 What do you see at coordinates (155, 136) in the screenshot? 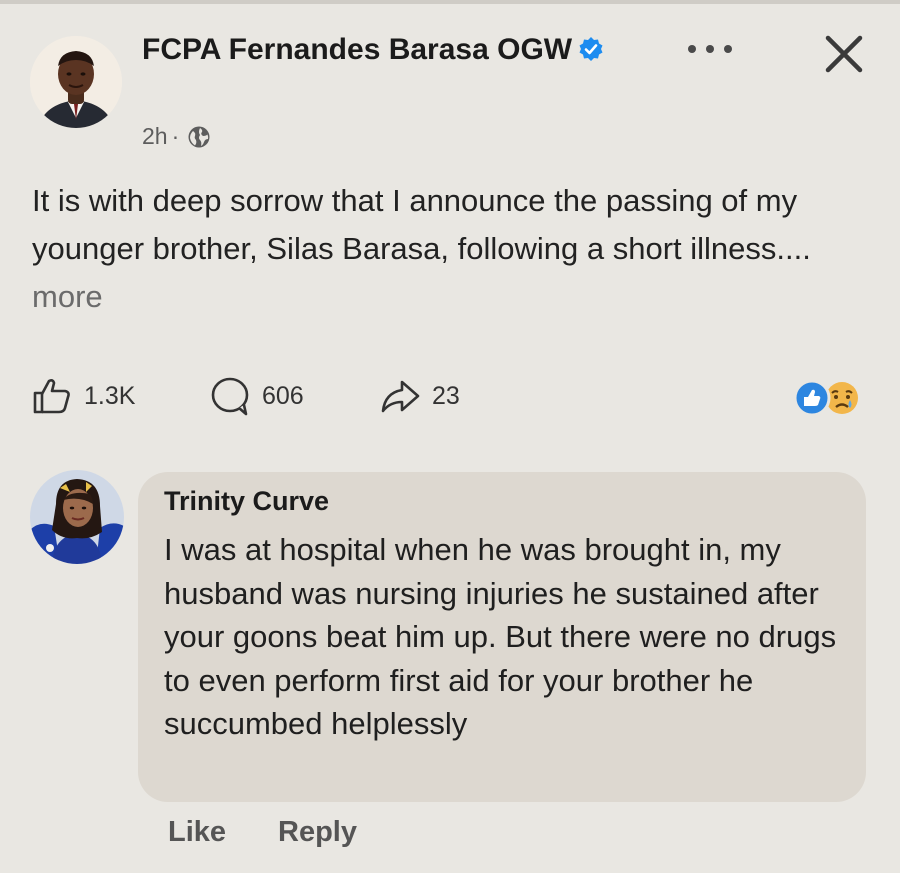
I see `post-time: 2h` at bounding box center [155, 136].